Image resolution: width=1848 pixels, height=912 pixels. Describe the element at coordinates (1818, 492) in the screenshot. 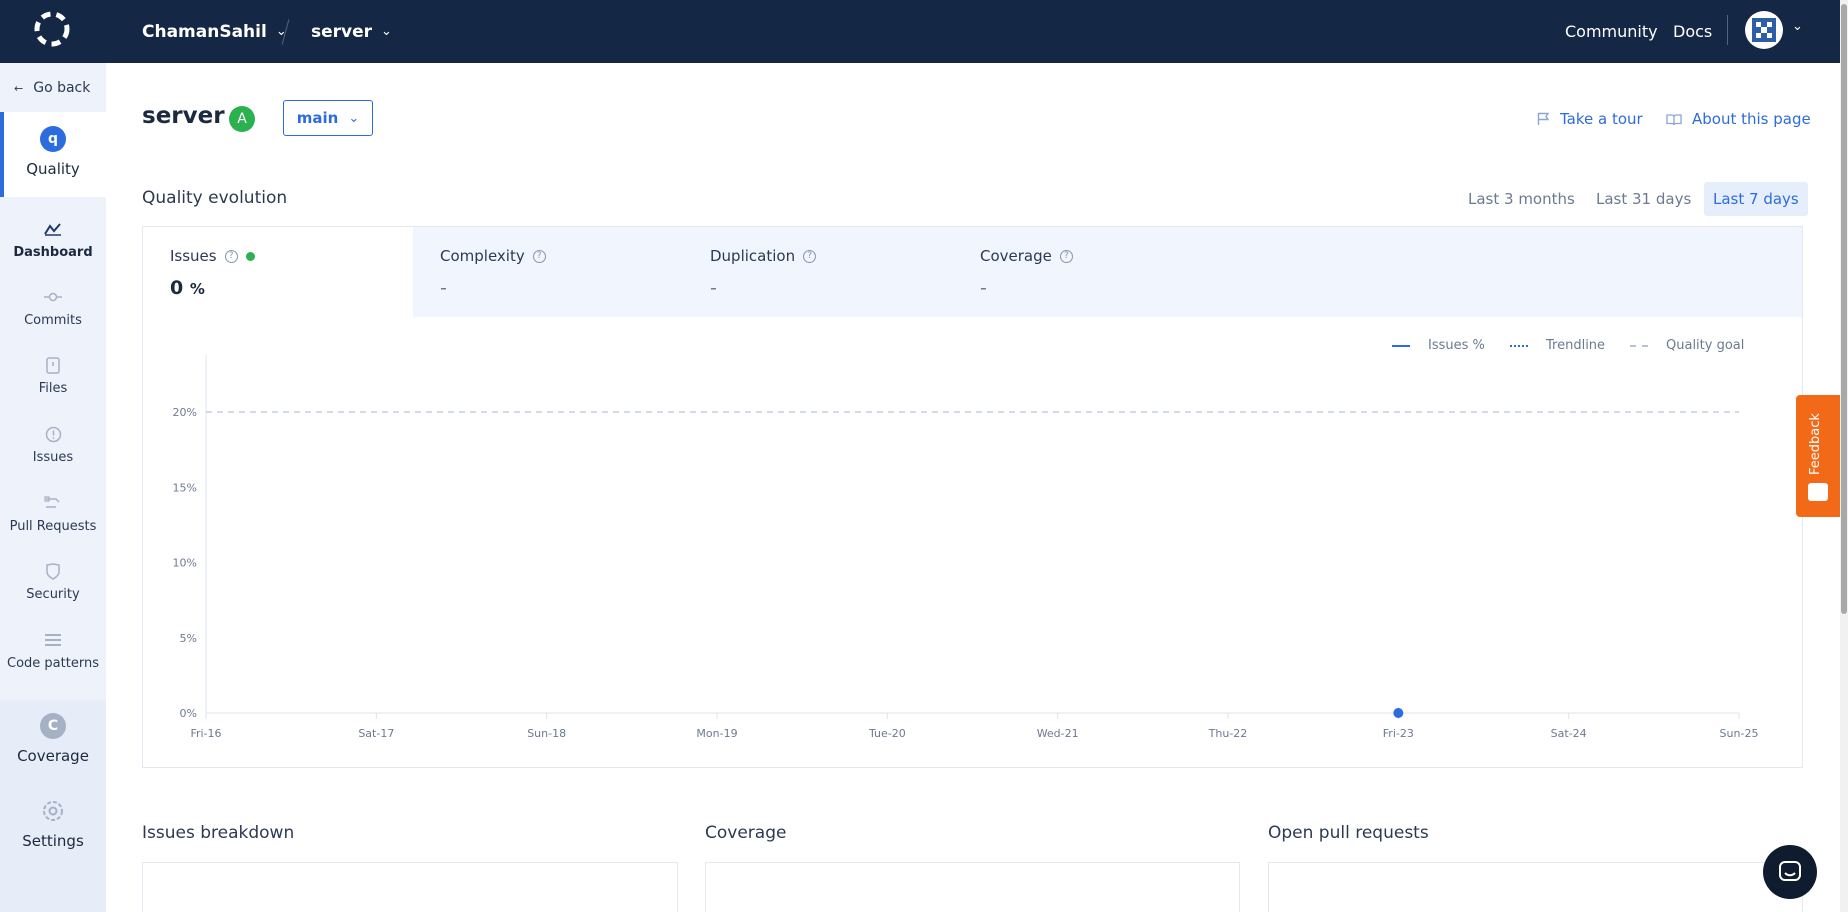

I see `feedback-face-icon` at that location.